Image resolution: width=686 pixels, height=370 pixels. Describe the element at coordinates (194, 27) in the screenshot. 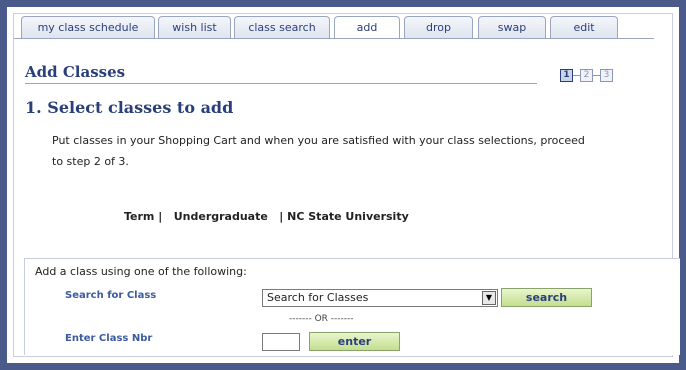

I see `tab-wish-list: wish list` at that location.